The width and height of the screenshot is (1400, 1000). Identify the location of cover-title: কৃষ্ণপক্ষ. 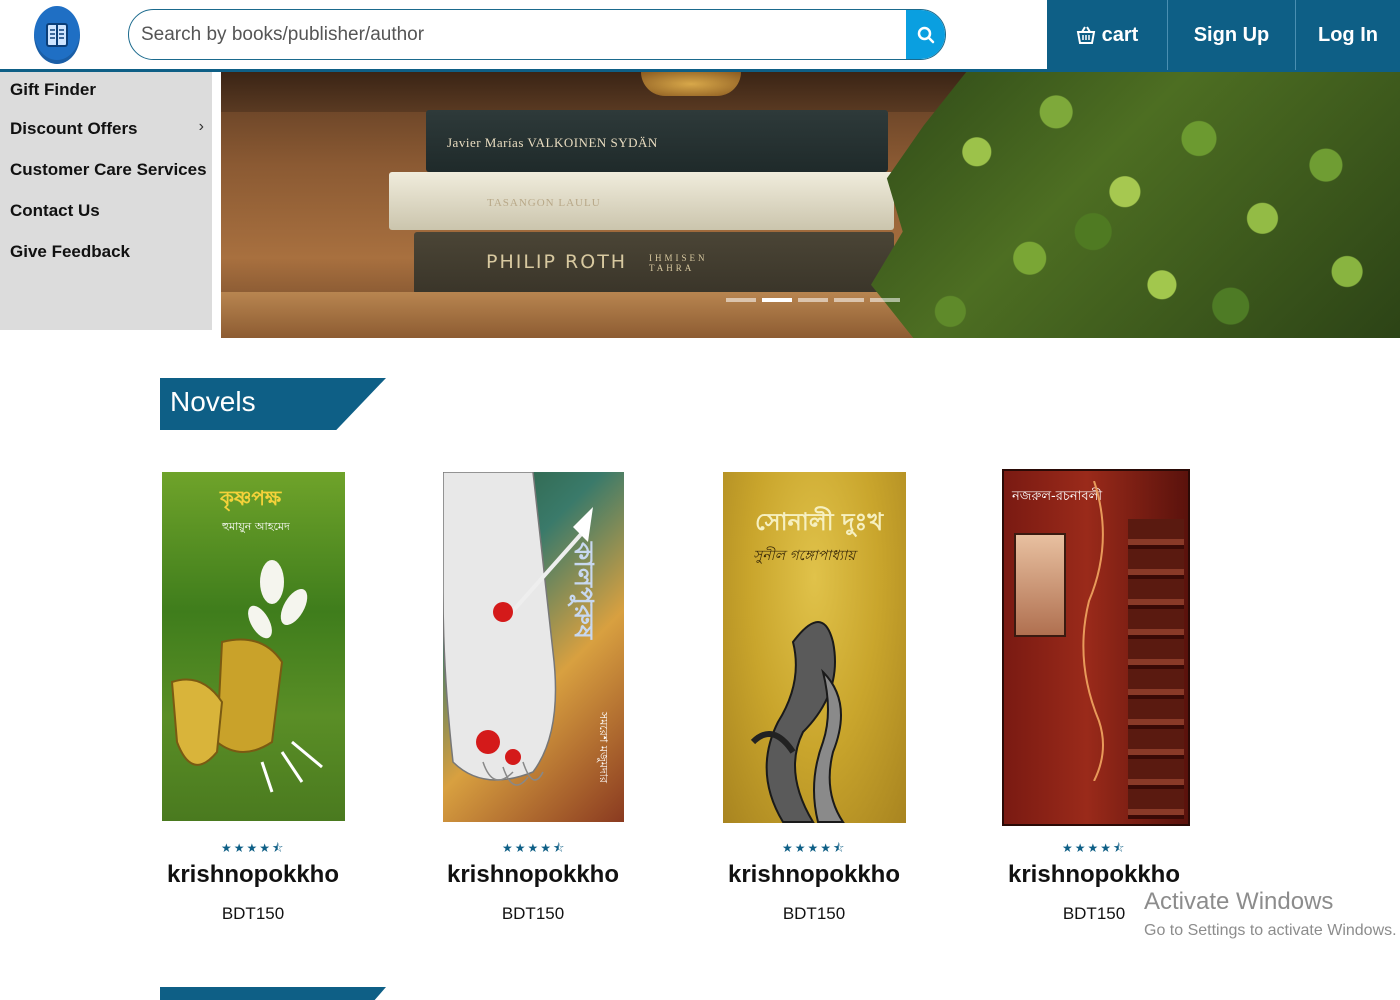
(251, 498).